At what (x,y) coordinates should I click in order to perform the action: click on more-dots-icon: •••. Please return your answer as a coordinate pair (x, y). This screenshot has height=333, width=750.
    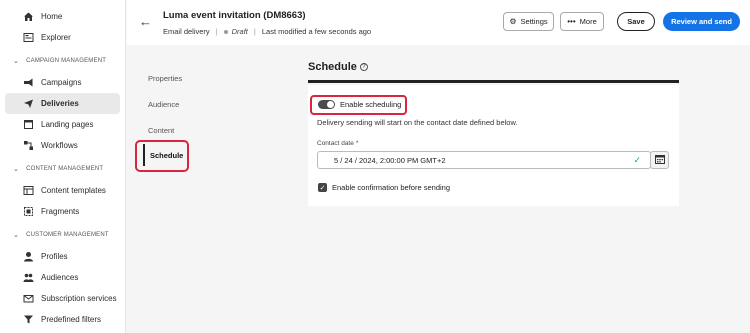
    Looking at the image, I should click on (571, 21).